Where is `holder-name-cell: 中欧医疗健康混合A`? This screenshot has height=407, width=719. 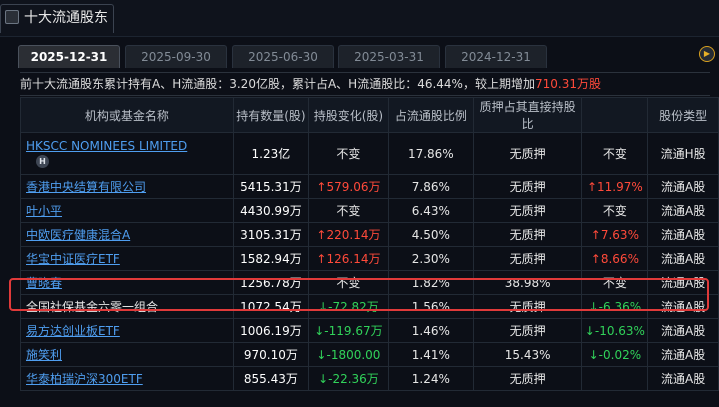 holder-name-cell: 中欧医疗健康混合A is located at coordinates (127, 234).